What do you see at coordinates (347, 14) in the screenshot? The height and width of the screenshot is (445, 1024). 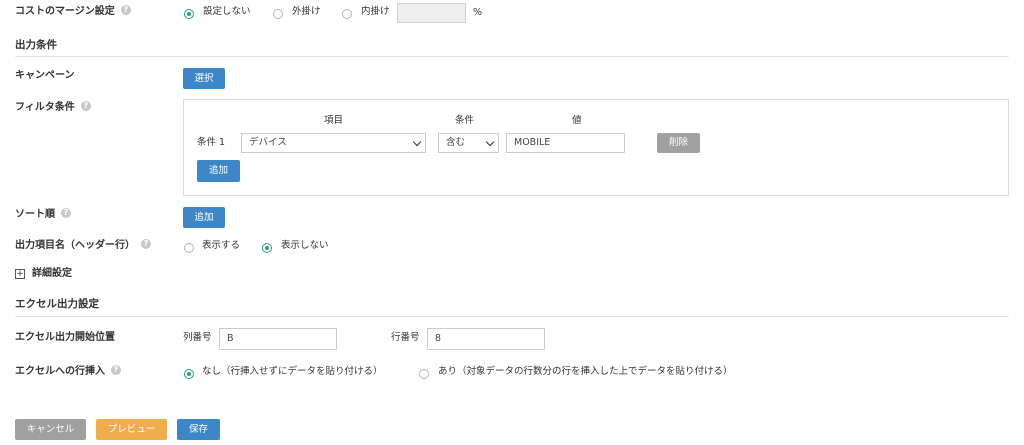 I see `cost-margin-radio-inner` at bounding box center [347, 14].